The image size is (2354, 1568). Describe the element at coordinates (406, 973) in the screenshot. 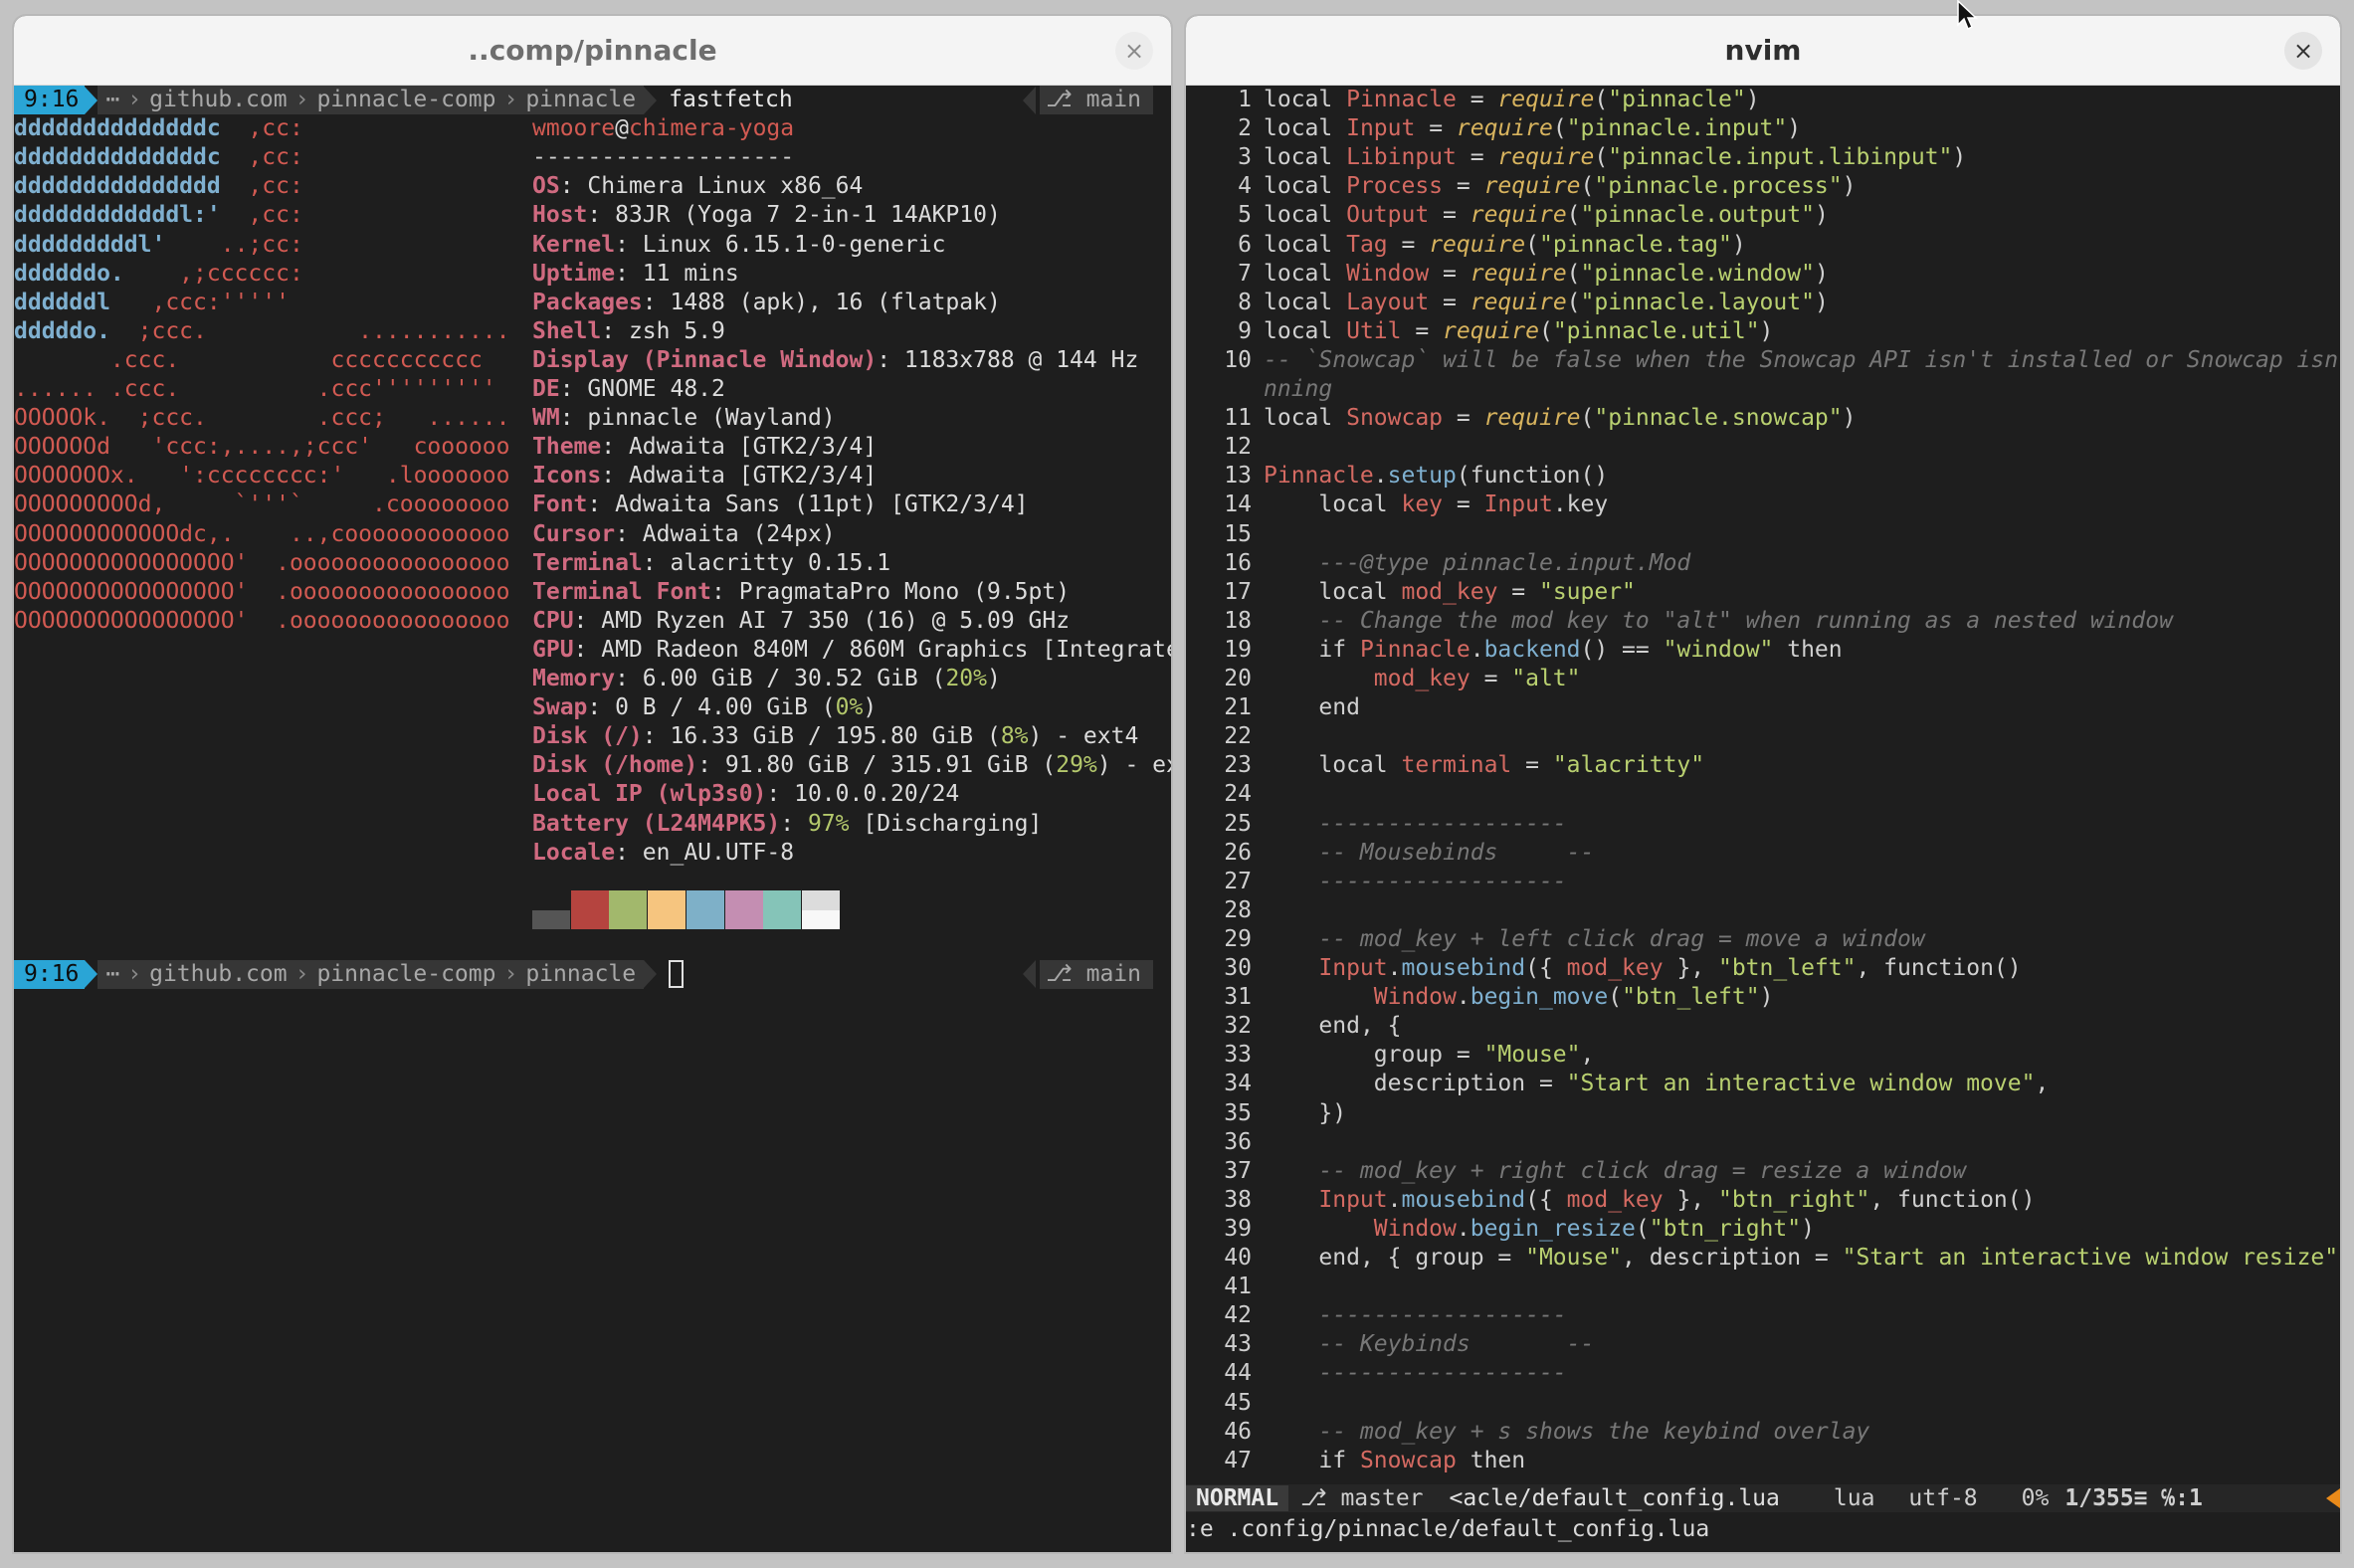

I see `path-segment: pinnacle-comp` at that location.